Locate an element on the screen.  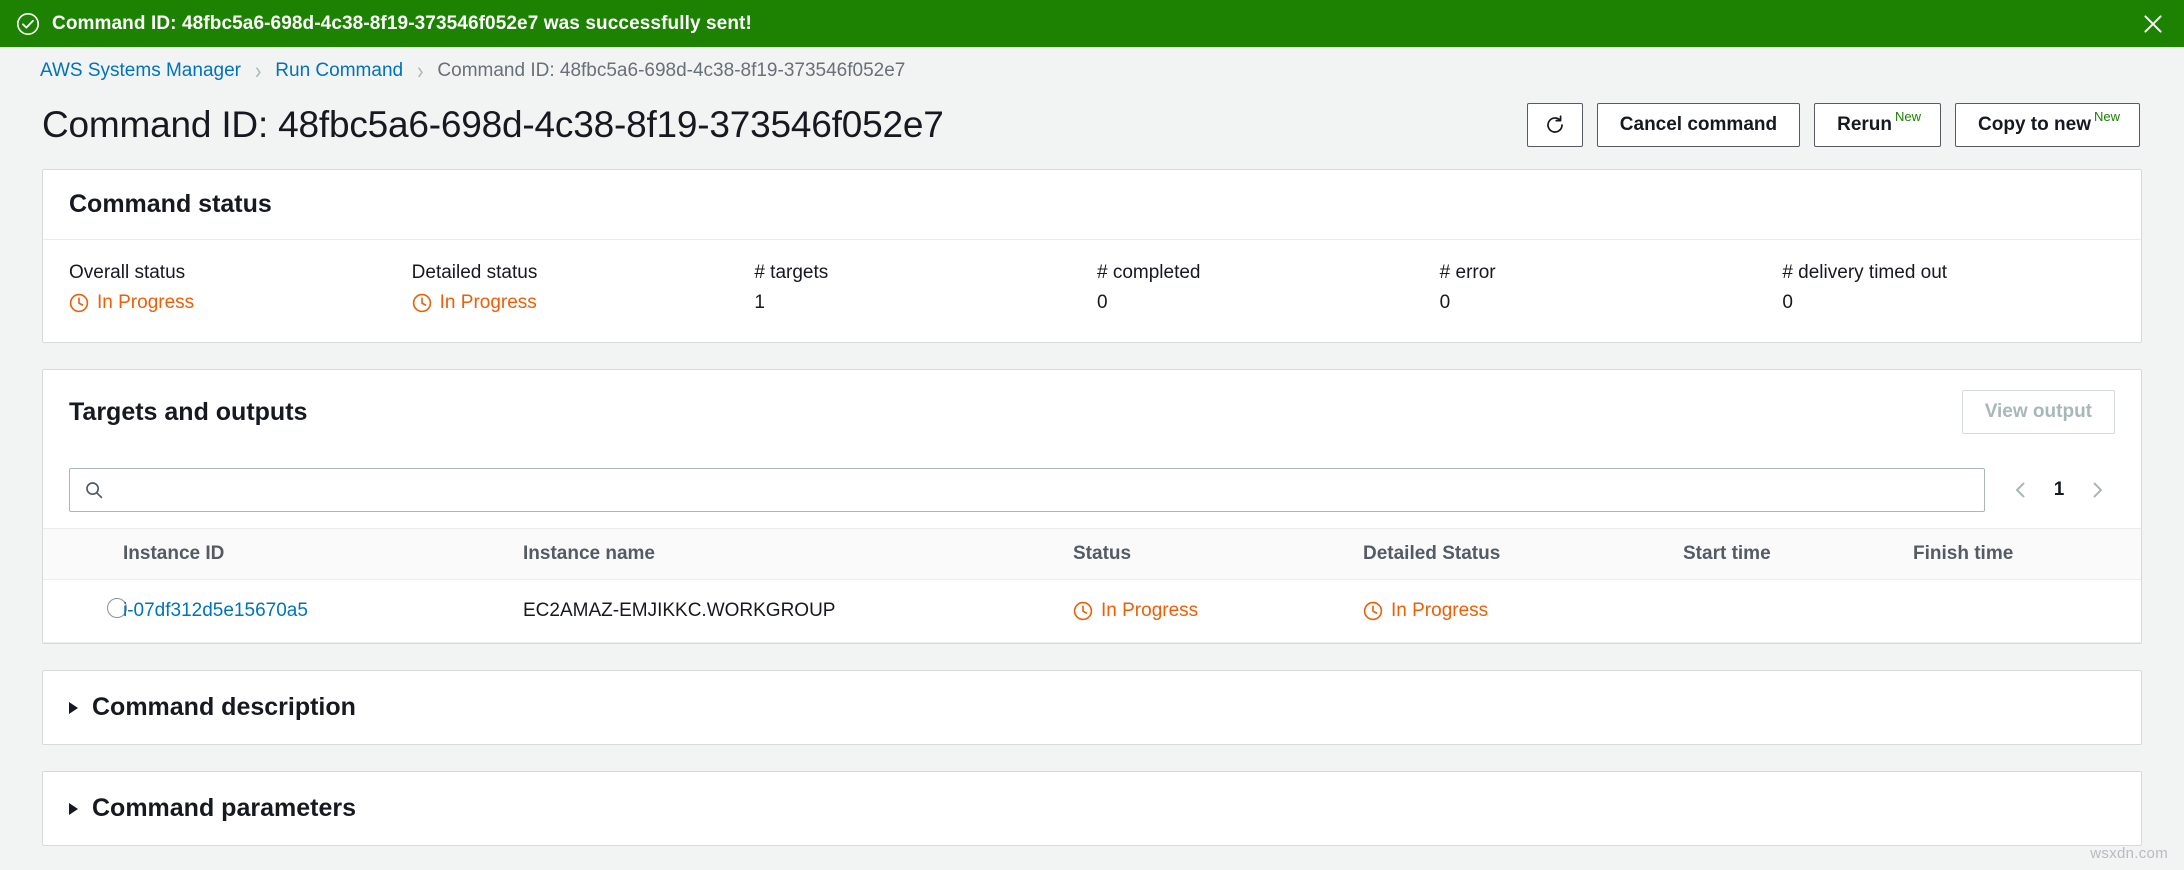
cancel-command-label: Cancel command is located at coordinates (1698, 124).